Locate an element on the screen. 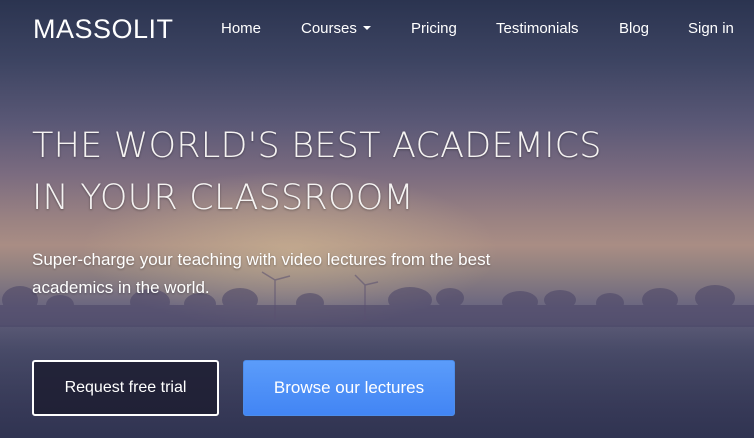  brand-logo: MASSOLIT is located at coordinates (103, 29).